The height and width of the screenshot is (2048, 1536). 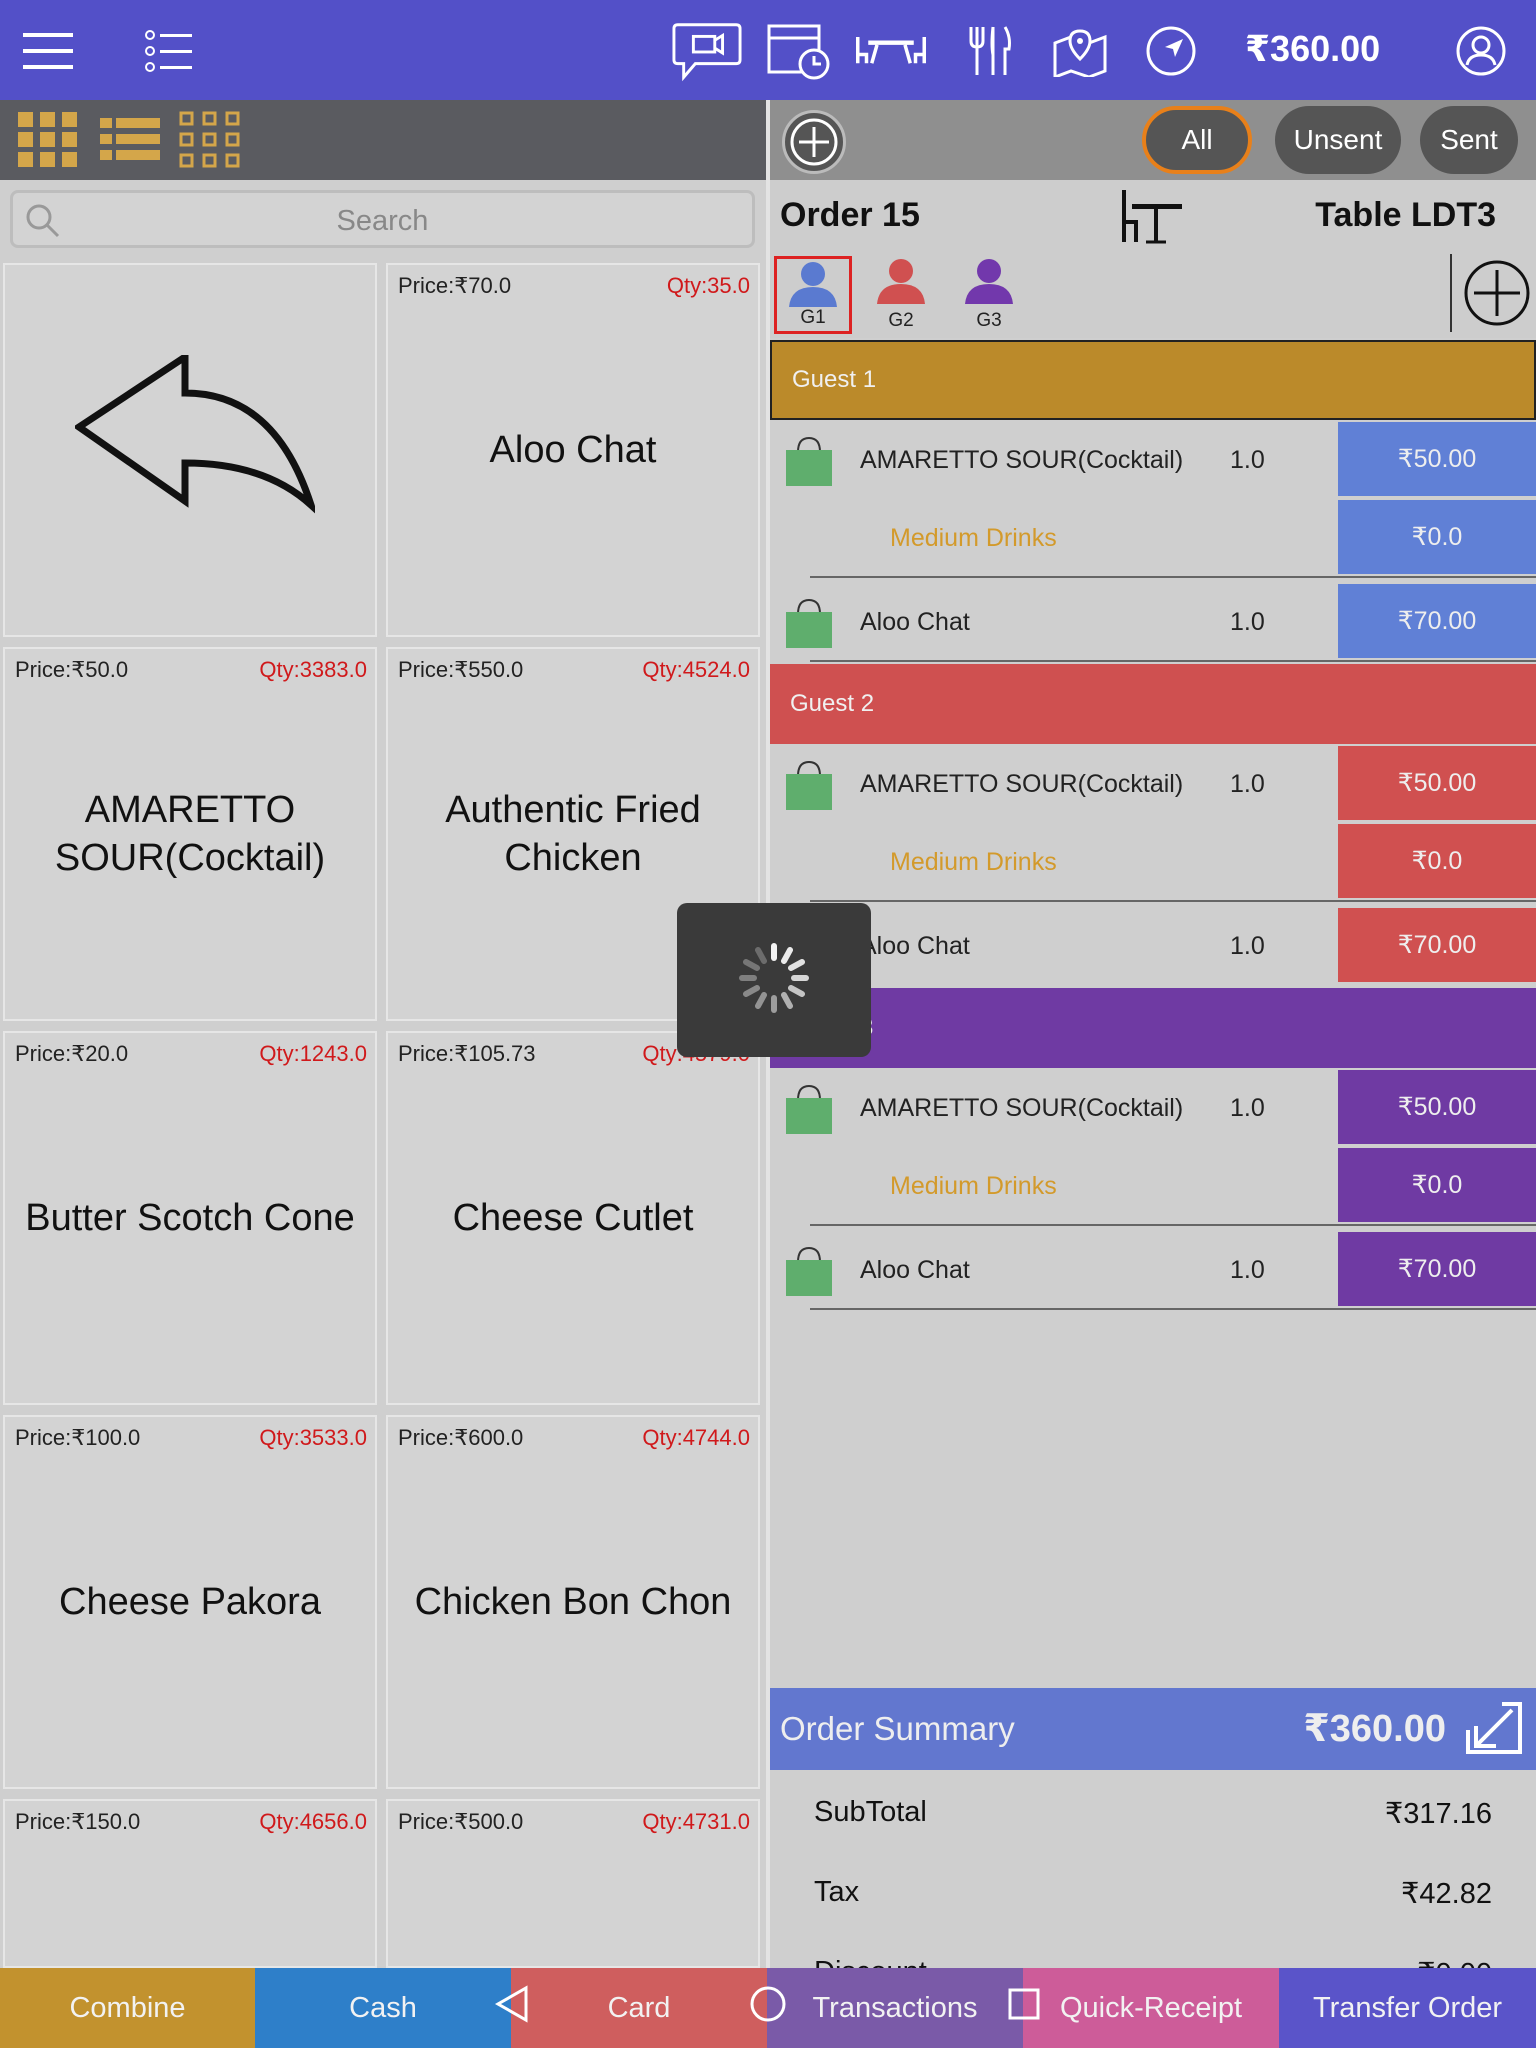 What do you see at coordinates (190, 1883) in the screenshot?
I see `product-tile: Price:₹150.0 Qty:4656.0` at bounding box center [190, 1883].